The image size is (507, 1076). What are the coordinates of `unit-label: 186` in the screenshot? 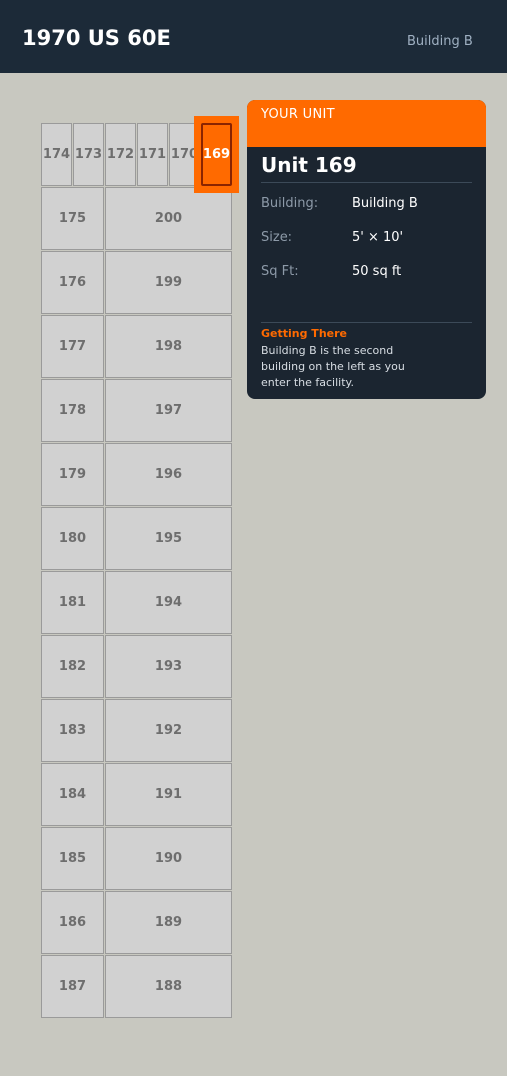 It's located at (72, 922).